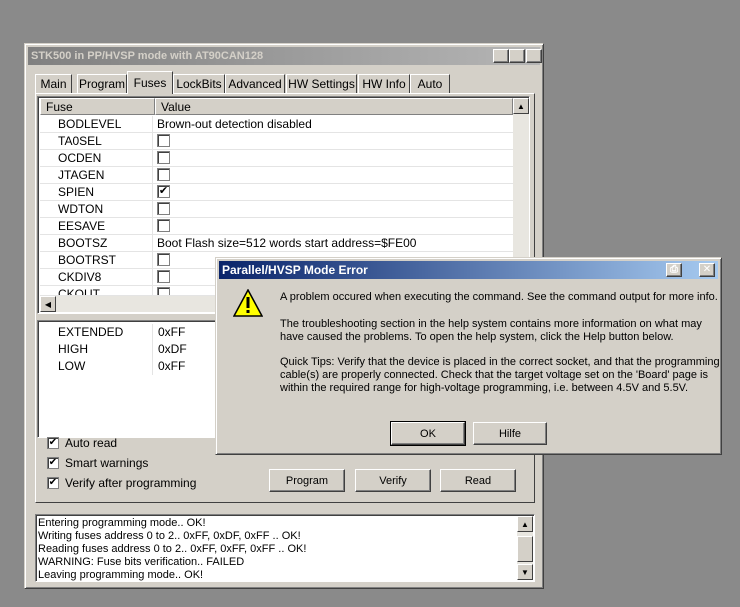  What do you see at coordinates (276, 192) in the screenshot?
I see `fuse-row: SPIEN ✔` at bounding box center [276, 192].